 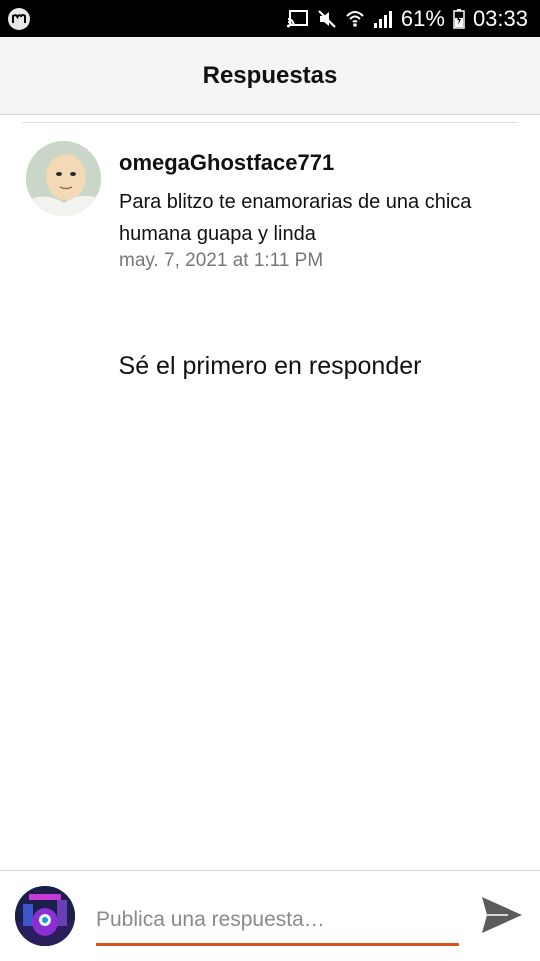 What do you see at coordinates (297, 18) in the screenshot?
I see `cast-icon` at bounding box center [297, 18].